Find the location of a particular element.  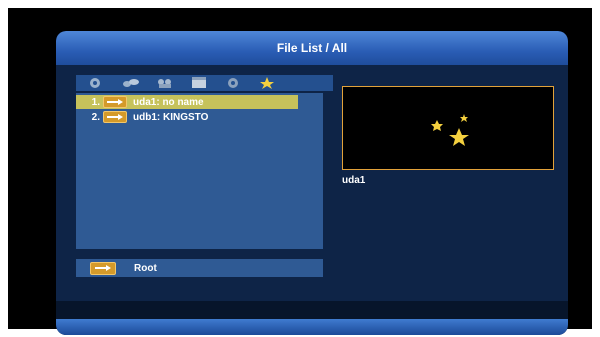

video-icon is located at coordinates (165, 83).